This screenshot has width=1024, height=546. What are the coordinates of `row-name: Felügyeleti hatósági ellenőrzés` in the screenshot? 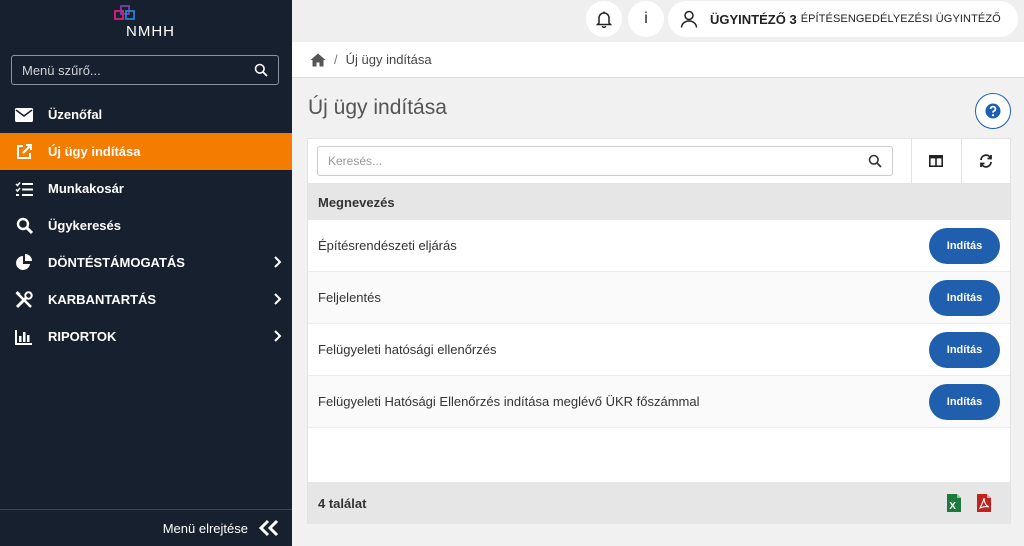 It's located at (407, 349).